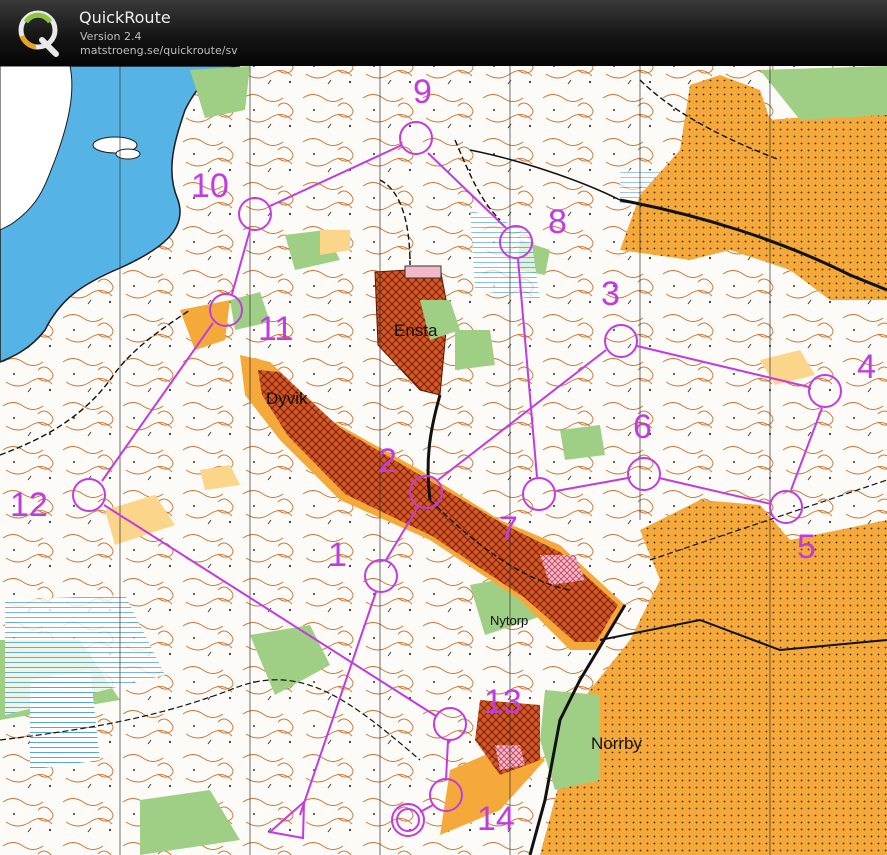 The image size is (887, 855). What do you see at coordinates (866, 367) in the screenshot?
I see `control-number-4: 4` at bounding box center [866, 367].